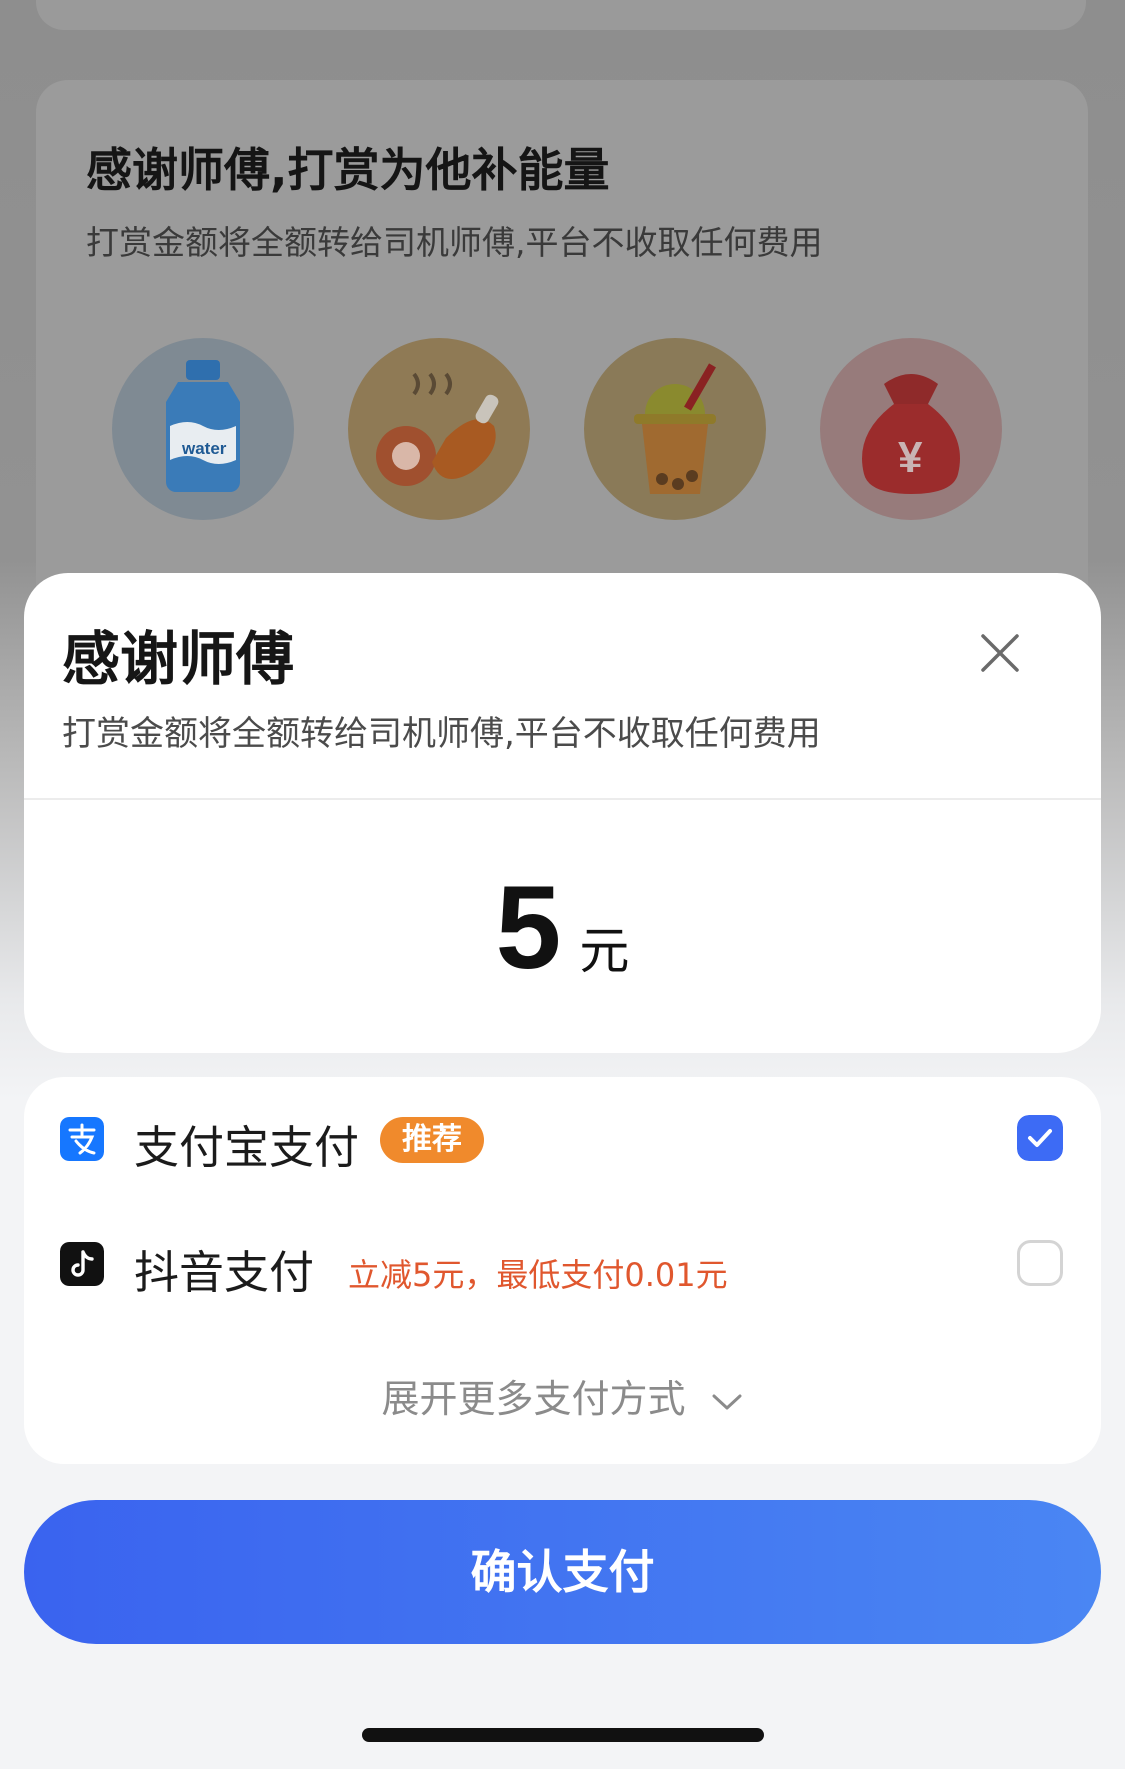 This screenshot has height=1769, width=1125. Describe the element at coordinates (204, 448) in the screenshot. I see `svg-text: water` at that location.